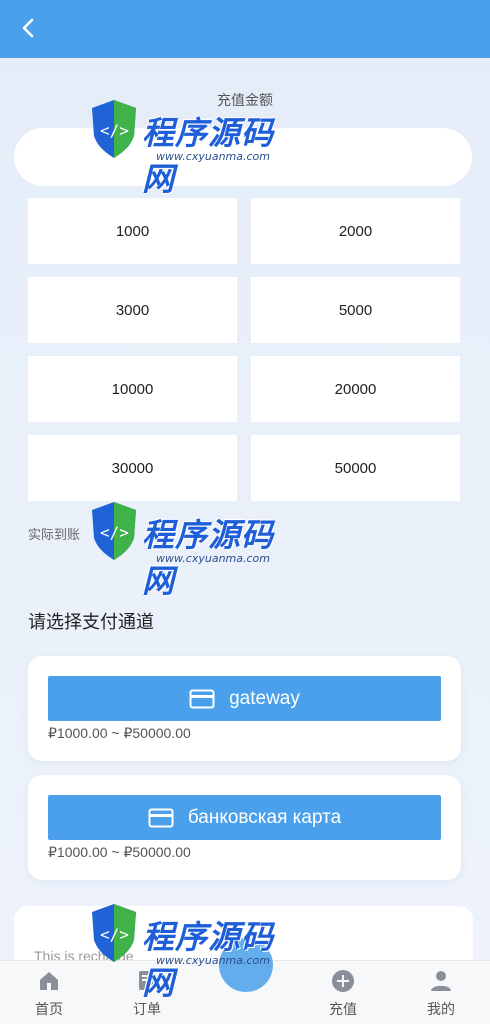 This screenshot has height=1024, width=490. I want to click on plus-circle-icon, so click(343, 981).